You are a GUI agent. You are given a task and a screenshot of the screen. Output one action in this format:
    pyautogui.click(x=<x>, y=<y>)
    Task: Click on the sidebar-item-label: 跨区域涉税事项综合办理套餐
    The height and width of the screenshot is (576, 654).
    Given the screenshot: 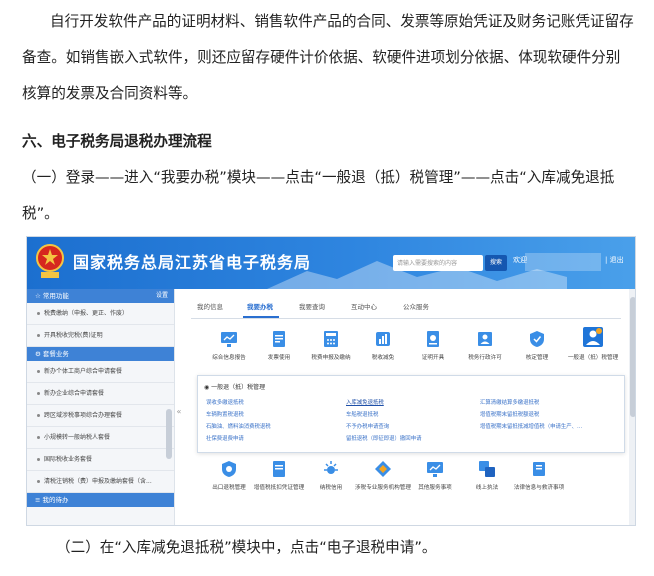 What is the action you would take?
    pyautogui.click(x=83, y=415)
    